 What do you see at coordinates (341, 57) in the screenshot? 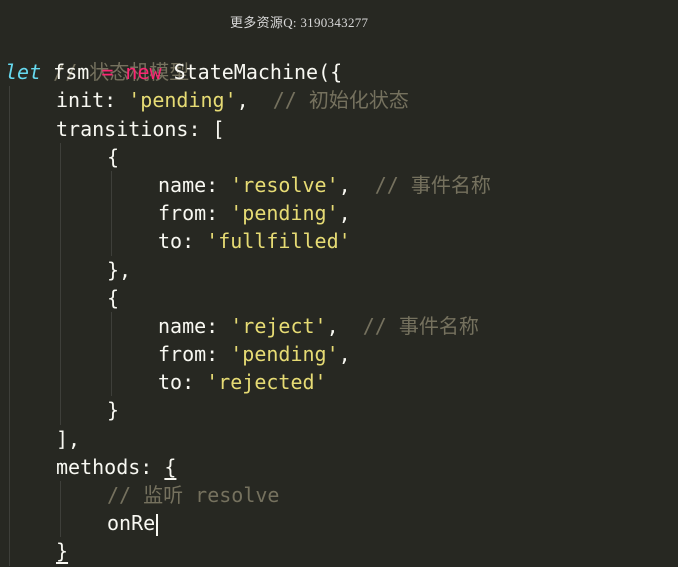
I see `code-line-1: // 状态机模型` at bounding box center [341, 57].